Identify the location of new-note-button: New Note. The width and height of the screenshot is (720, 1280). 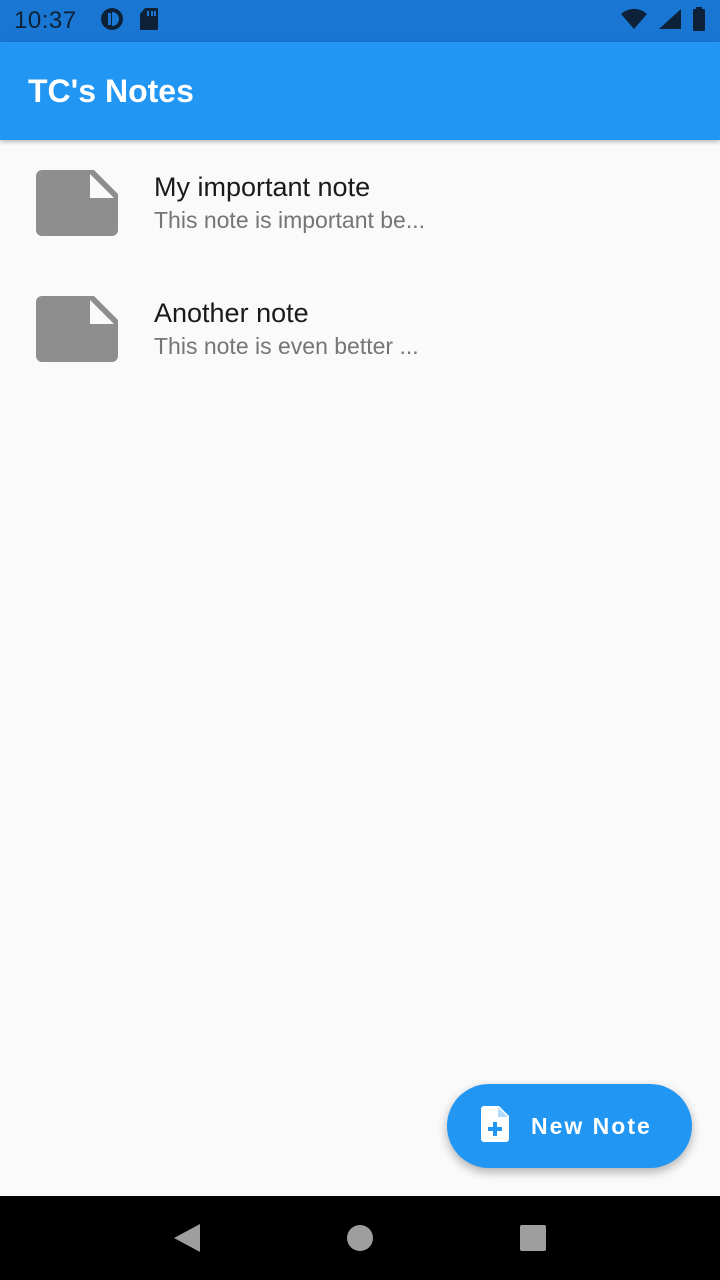
(569, 1126).